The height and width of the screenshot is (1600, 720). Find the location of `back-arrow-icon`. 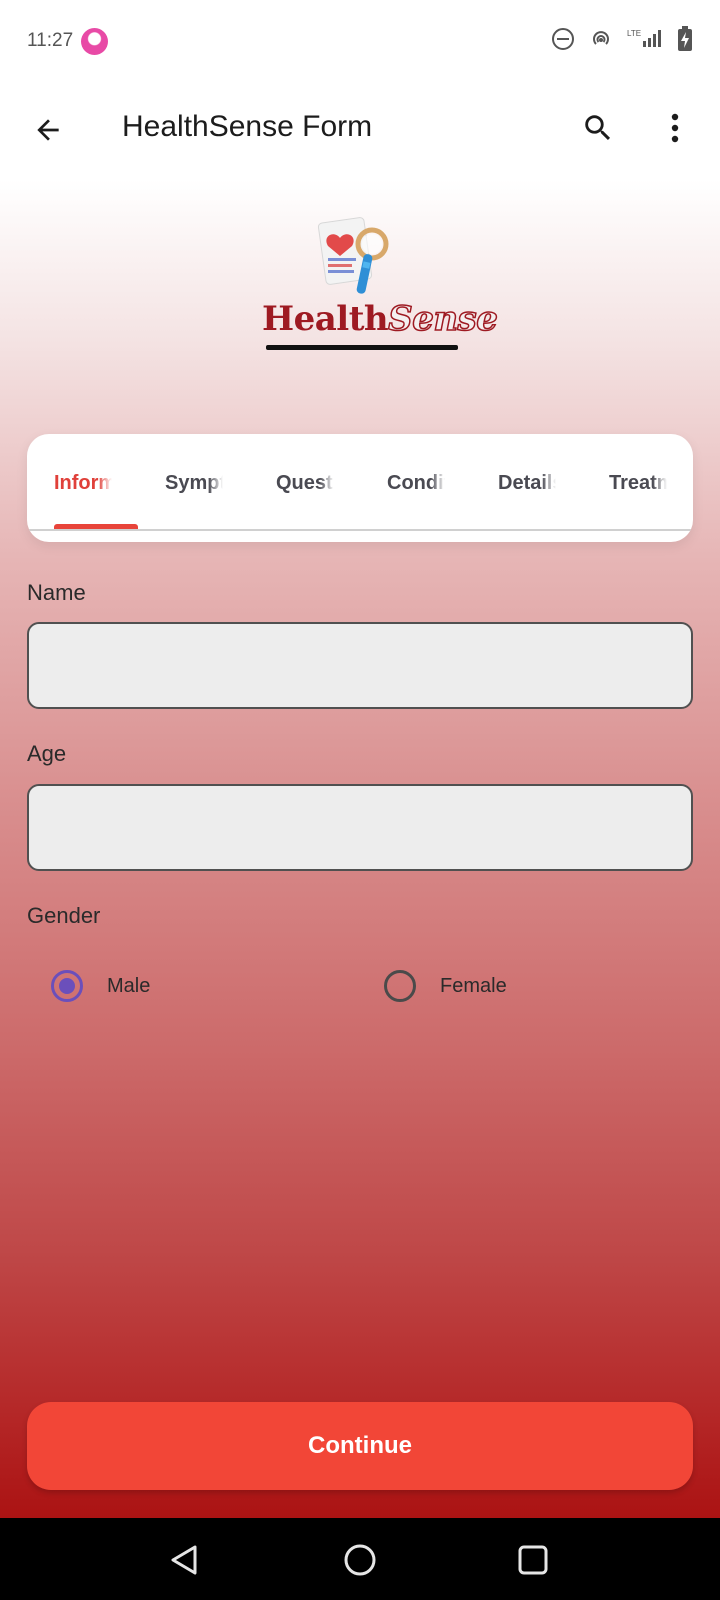

back-arrow-icon is located at coordinates (48, 130).